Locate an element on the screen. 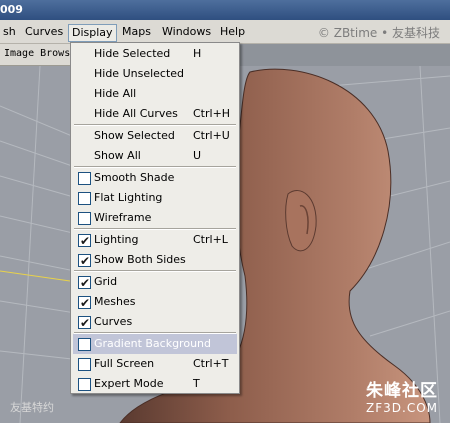 The width and height of the screenshot is (450, 423). window-title: 009 is located at coordinates (11, 9).